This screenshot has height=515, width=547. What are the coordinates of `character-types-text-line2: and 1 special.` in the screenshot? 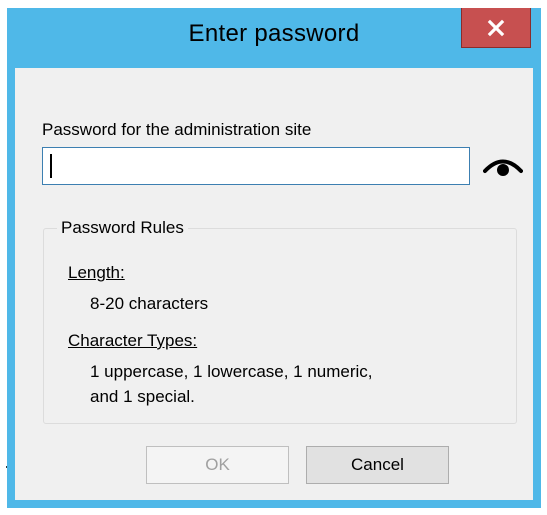 It's located at (142, 396).